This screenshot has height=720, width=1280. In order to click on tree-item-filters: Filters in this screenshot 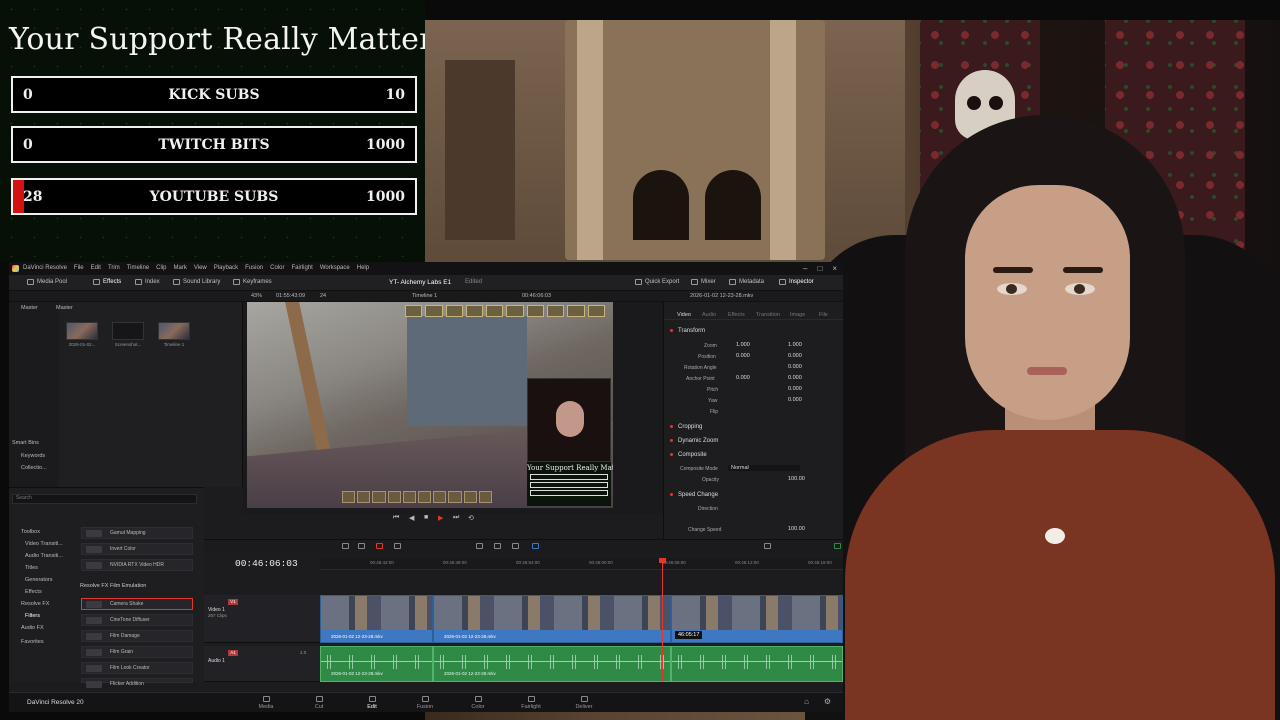, I will do `click(32, 616)`.